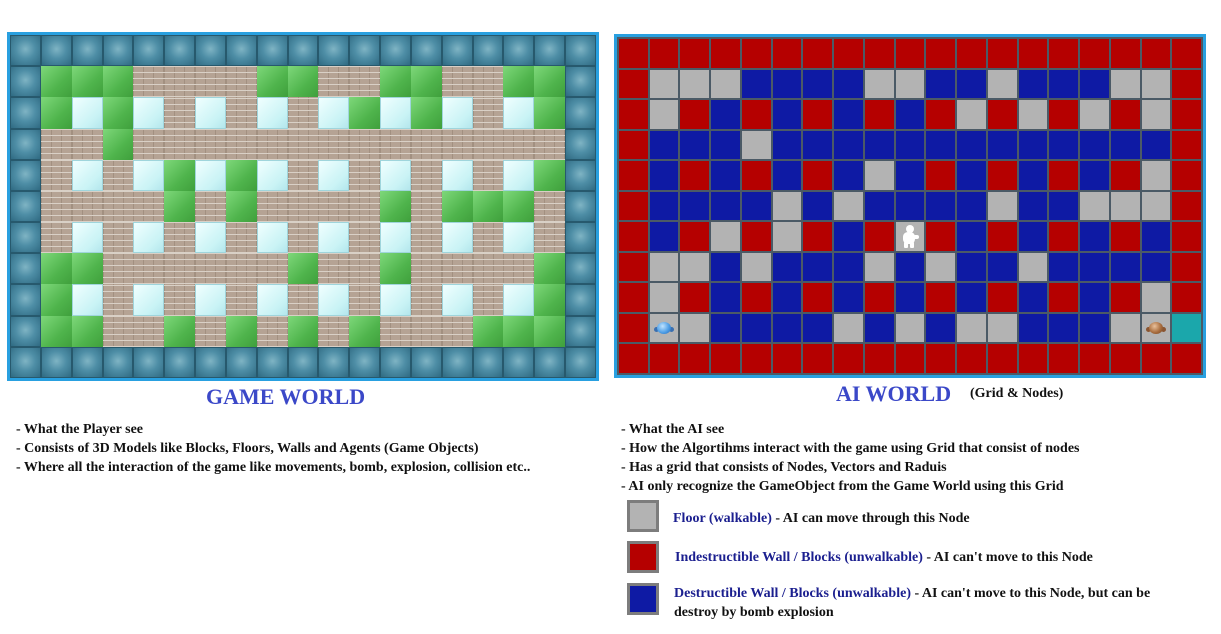  Describe the element at coordinates (643, 599) in the screenshot. I see `destructible-swatch` at that location.